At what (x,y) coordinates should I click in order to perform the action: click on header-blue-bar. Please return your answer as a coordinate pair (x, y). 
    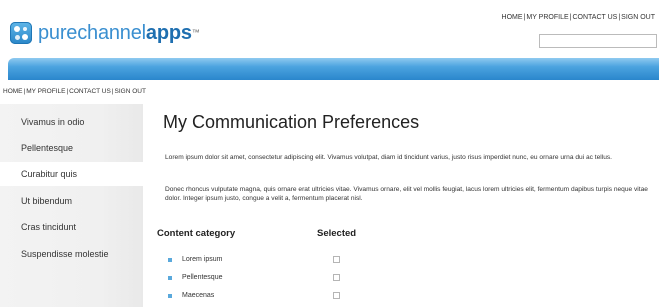
    Looking at the image, I should click on (333, 69).